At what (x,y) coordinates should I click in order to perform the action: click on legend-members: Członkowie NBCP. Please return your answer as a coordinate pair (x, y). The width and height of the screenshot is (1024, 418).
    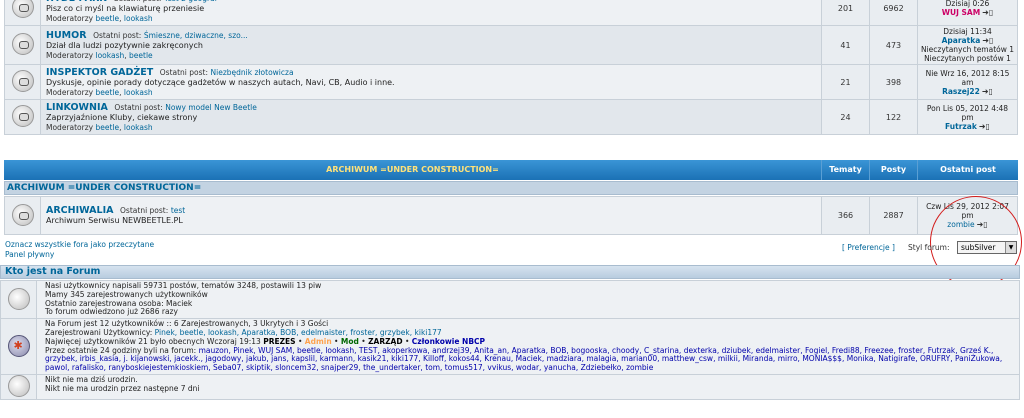
    Looking at the image, I should click on (448, 341).